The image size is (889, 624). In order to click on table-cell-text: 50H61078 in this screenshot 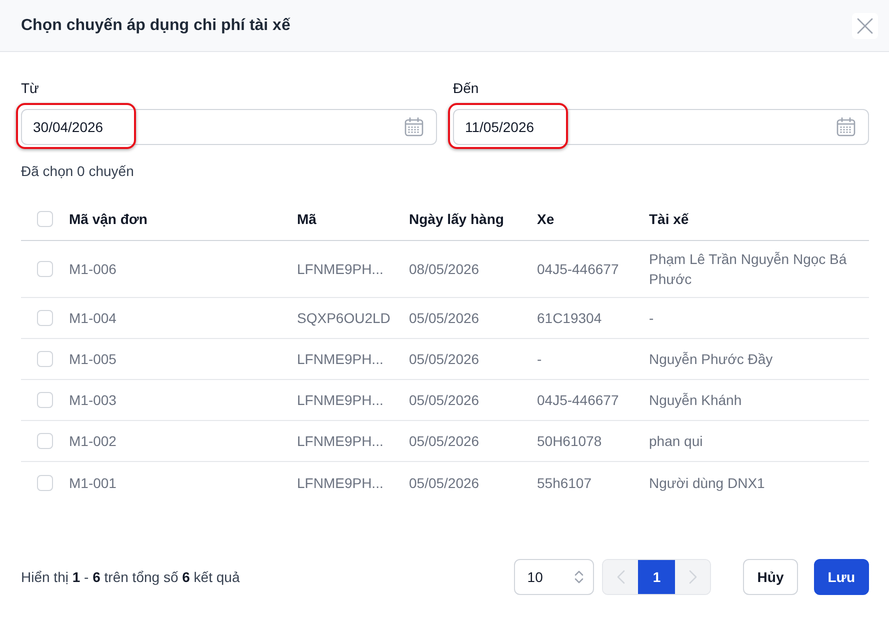, I will do `click(569, 441)`.